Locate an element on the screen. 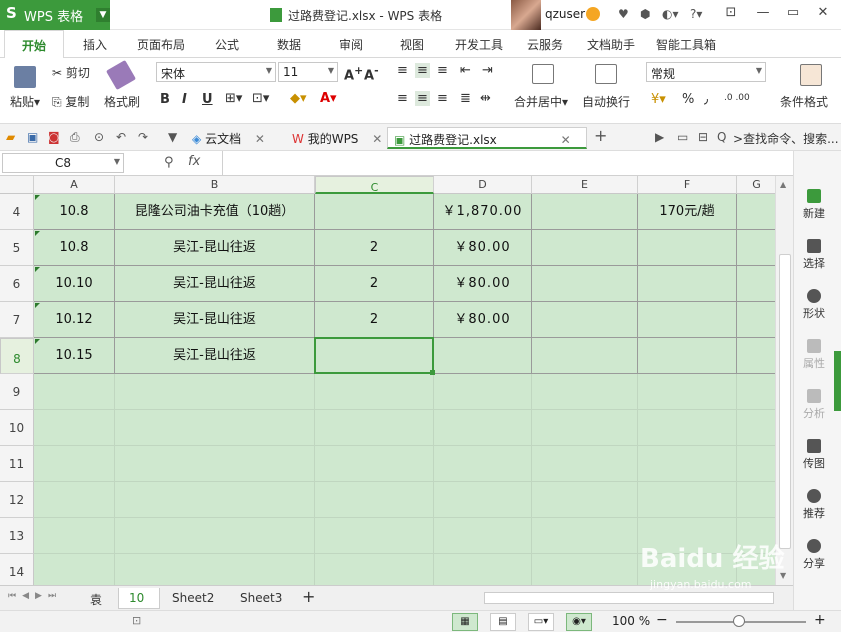  cell-g5 is located at coordinates (757, 248).